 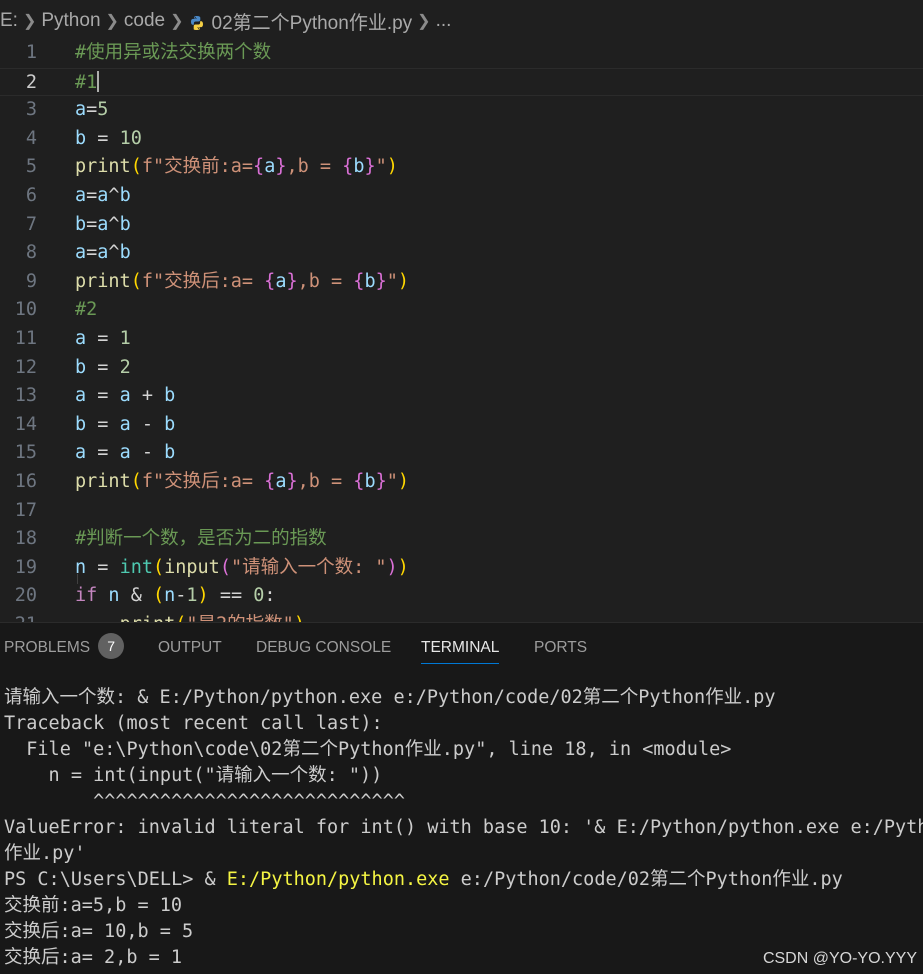 I want to click on code-line: 17, so click(x=461, y=511).